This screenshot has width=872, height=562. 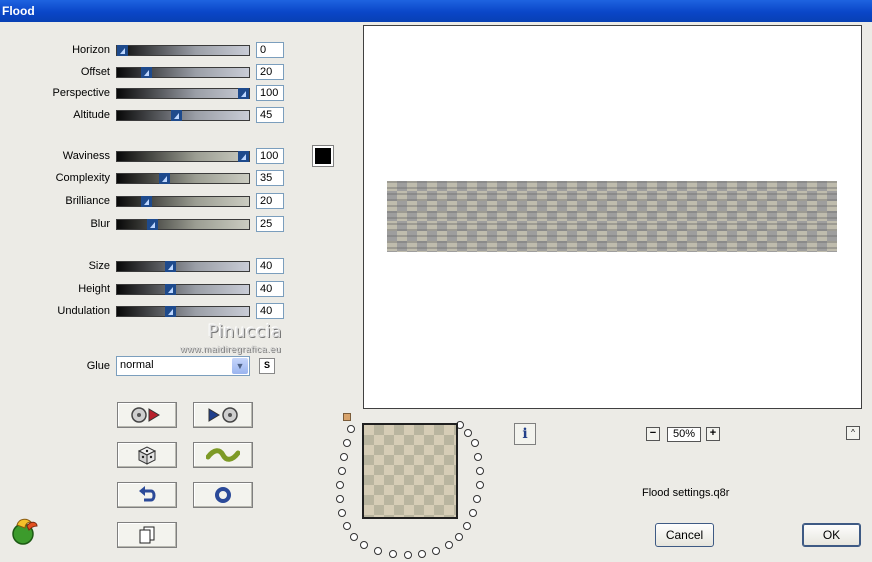 I want to click on horizon-slider-thumb, so click(x=122, y=50).